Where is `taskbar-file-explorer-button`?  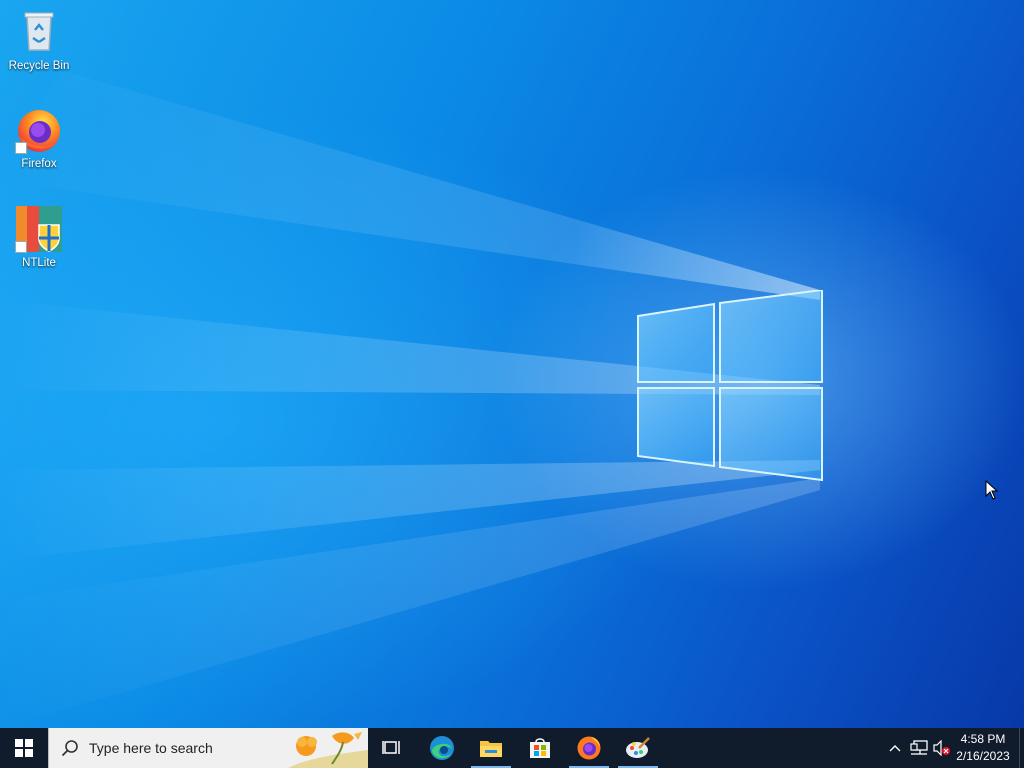 taskbar-file-explorer-button is located at coordinates (491, 748).